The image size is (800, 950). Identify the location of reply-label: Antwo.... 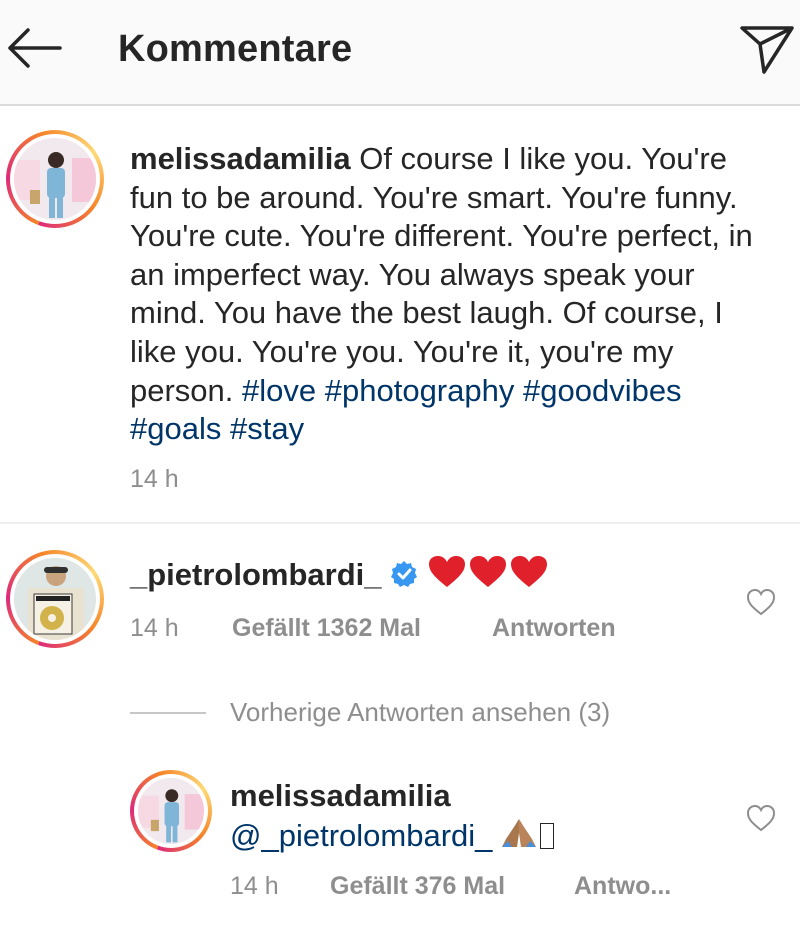
(622, 886).